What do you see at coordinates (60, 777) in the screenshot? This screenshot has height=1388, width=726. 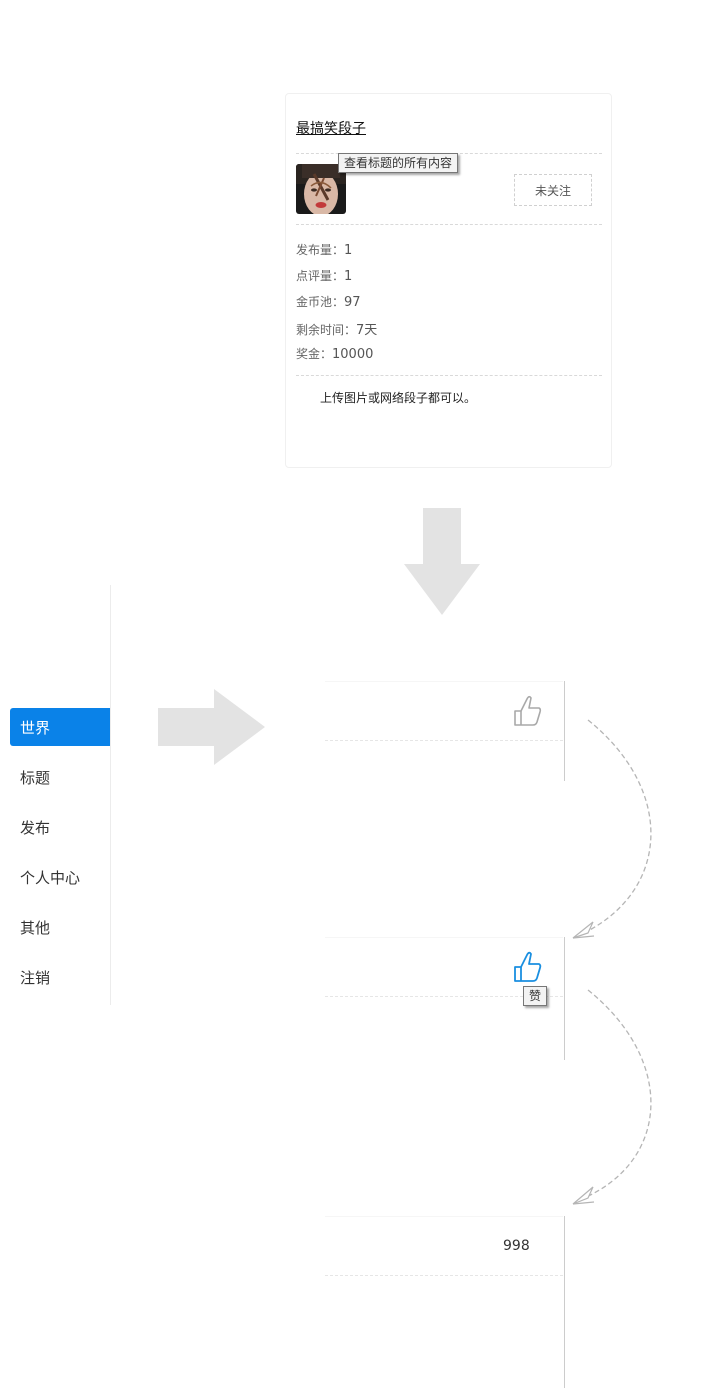 I see `sidebar-item-titles: 标题` at bounding box center [60, 777].